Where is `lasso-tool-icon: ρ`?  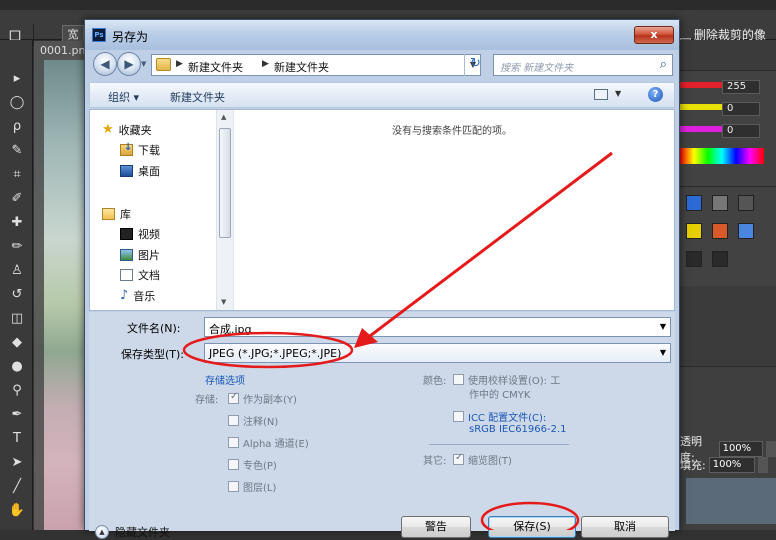
lasso-tool-icon: ρ is located at coordinates (17, 127).